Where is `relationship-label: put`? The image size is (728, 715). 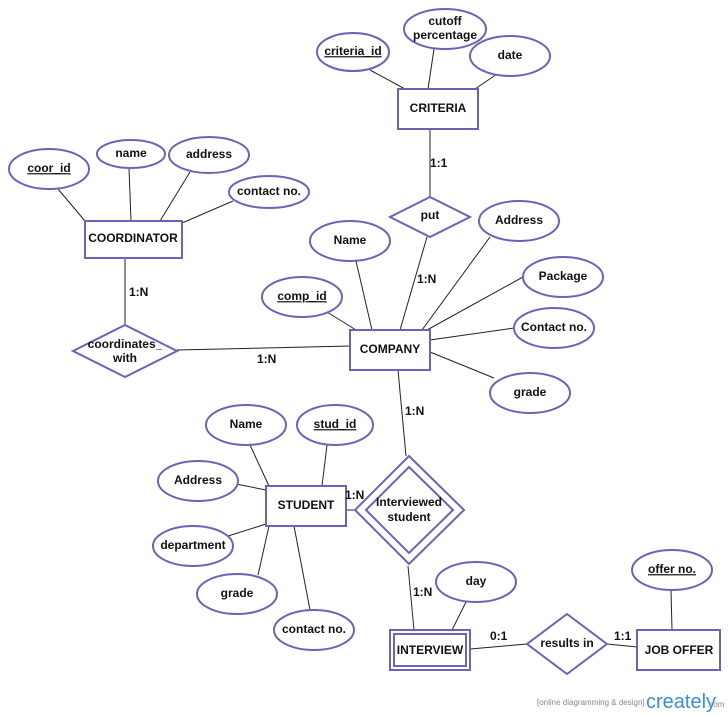
relationship-label: put is located at coordinates (430, 215).